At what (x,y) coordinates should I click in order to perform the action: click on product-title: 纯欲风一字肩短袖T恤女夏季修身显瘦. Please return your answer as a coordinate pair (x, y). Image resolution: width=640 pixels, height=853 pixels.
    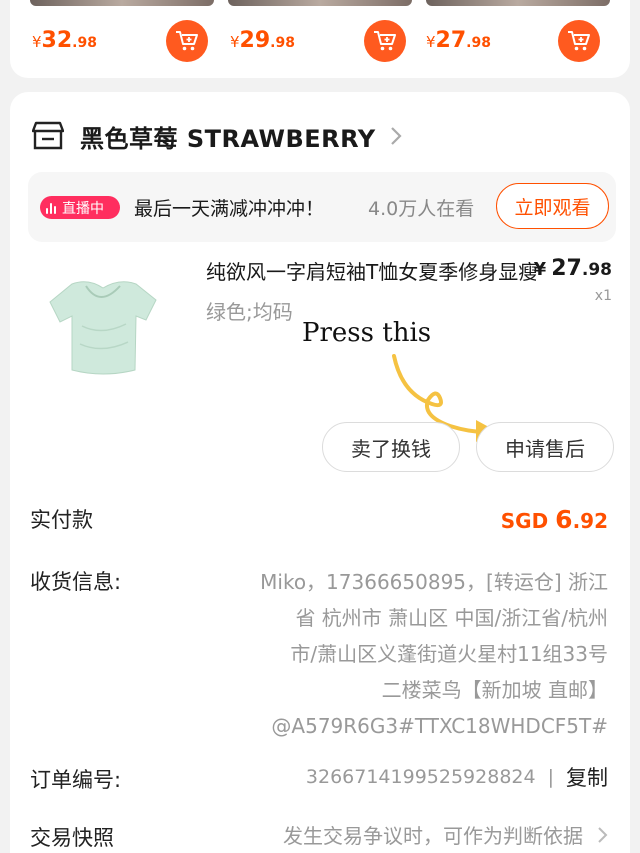
    Looking at the image, I should click on (371, 270).